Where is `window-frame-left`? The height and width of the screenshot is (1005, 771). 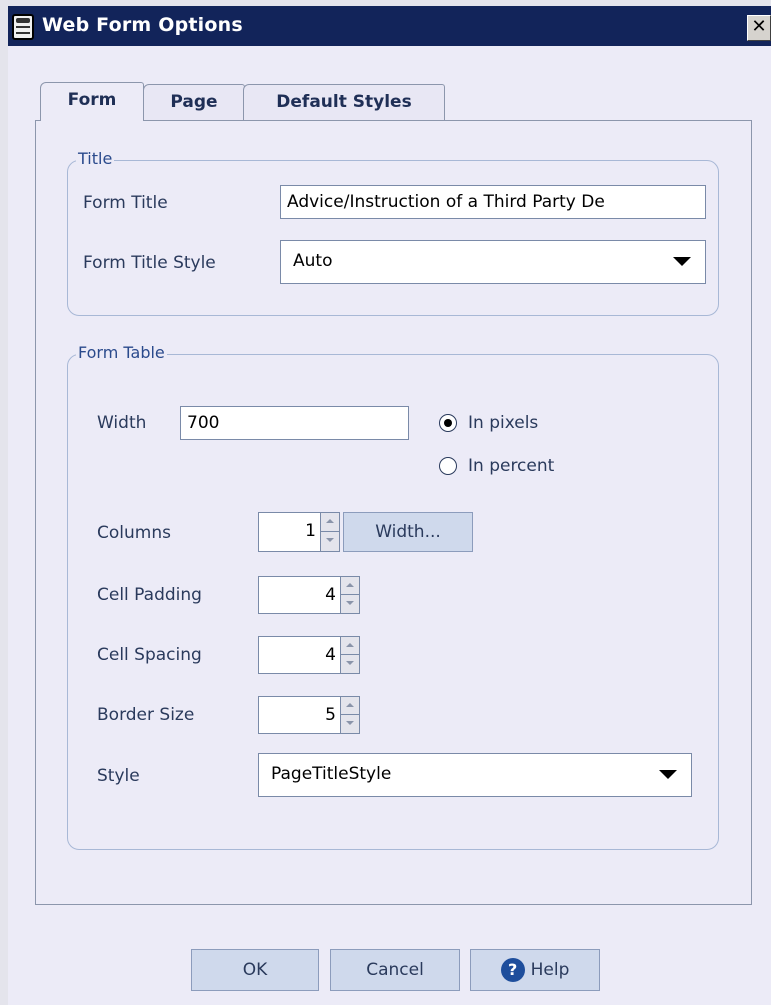 window-frame-left is located at coordinates (4, 525).